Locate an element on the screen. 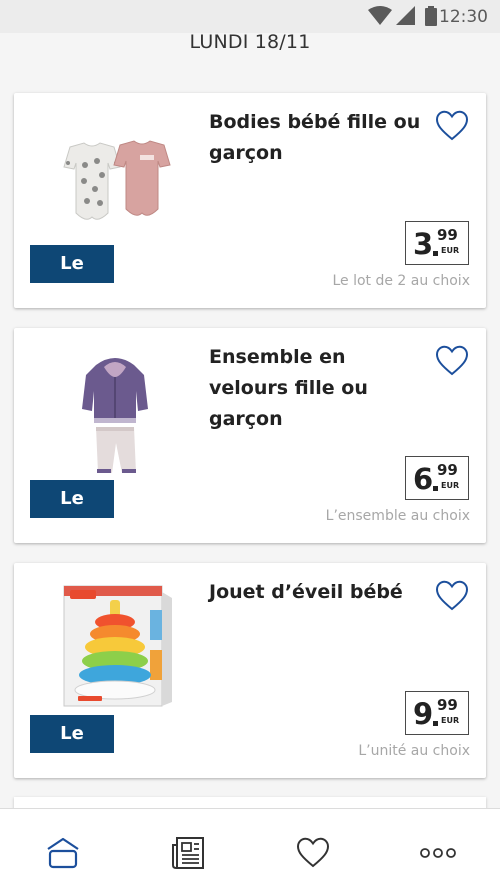 This screenshot has height=889, width=500. heart-icon is located at coordinates (313, 852).